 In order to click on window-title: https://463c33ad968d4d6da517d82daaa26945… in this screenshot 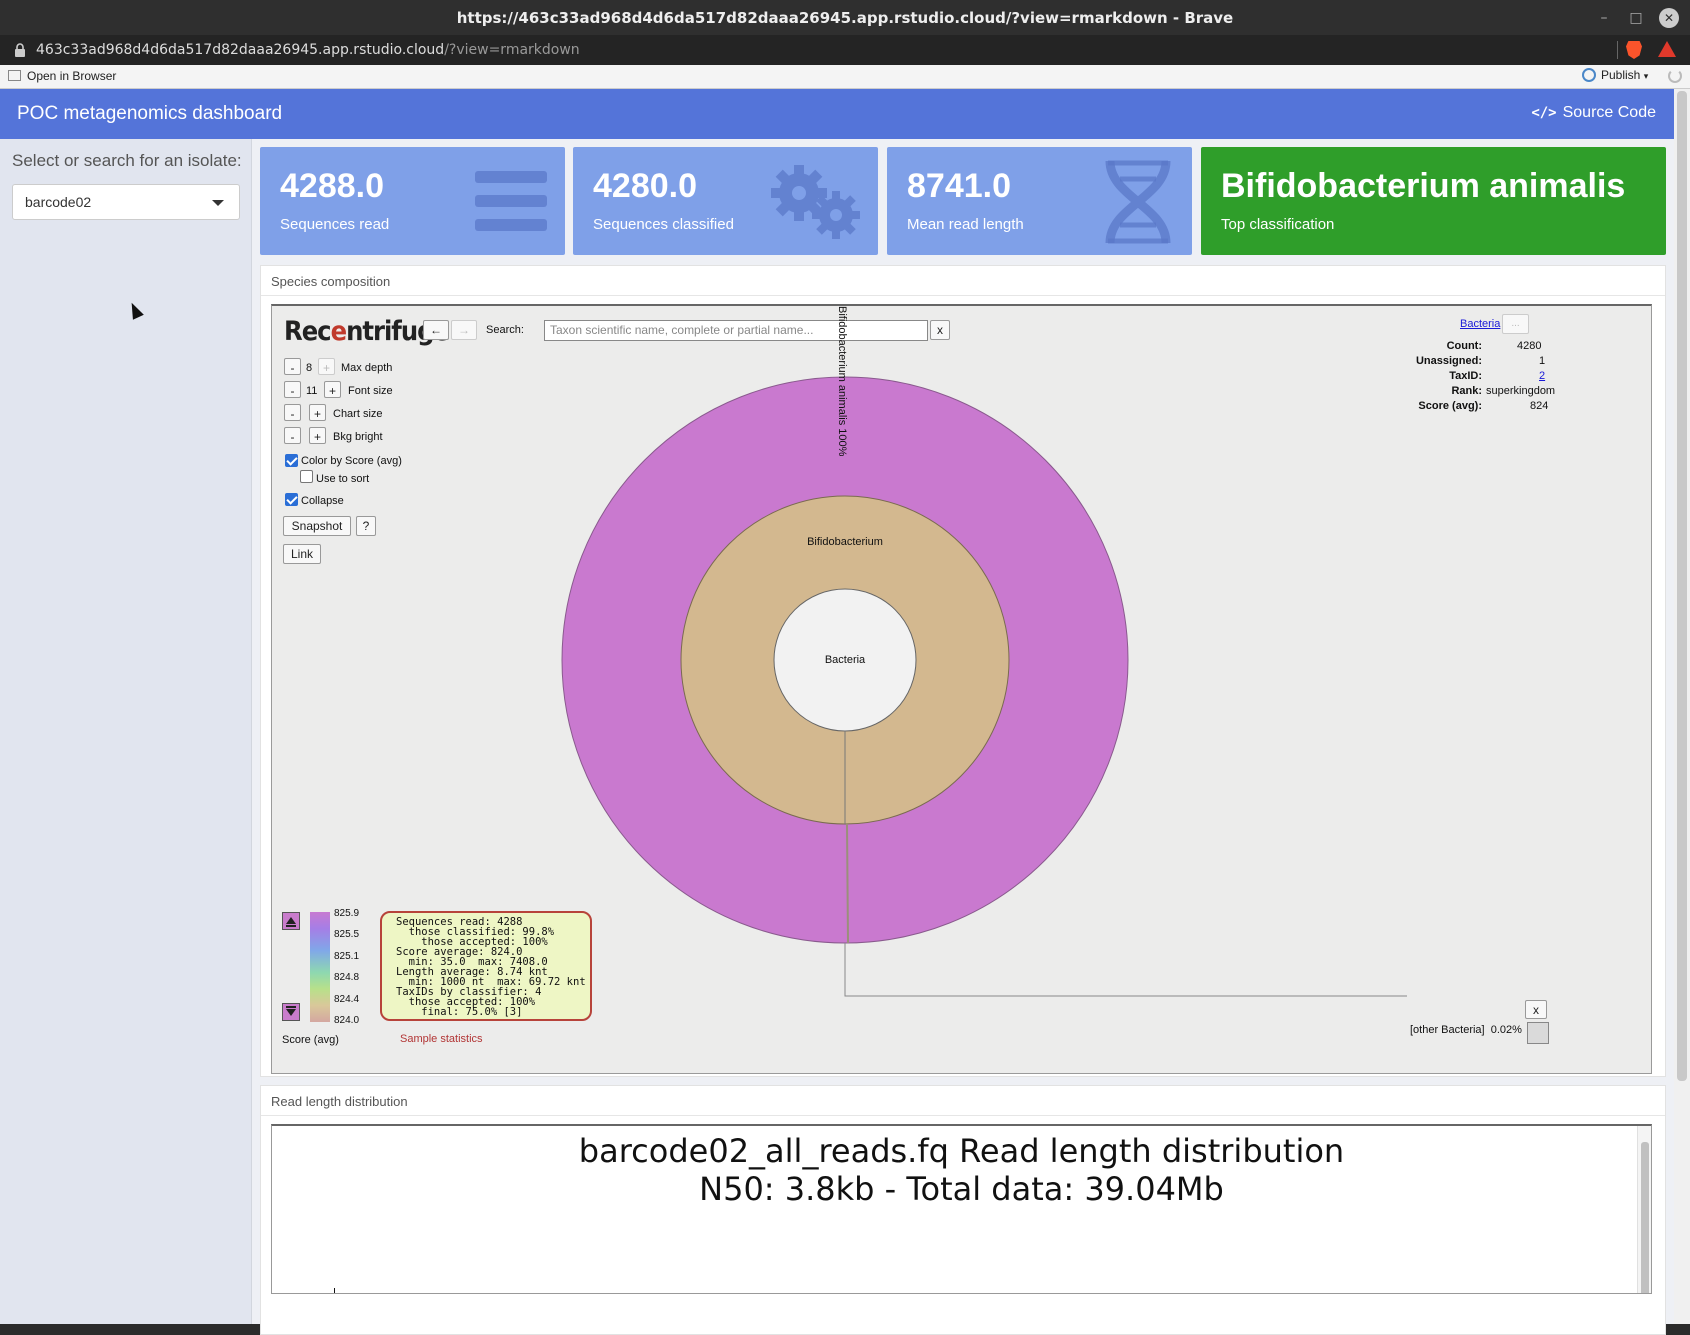, I will do `click(845, 18)`.